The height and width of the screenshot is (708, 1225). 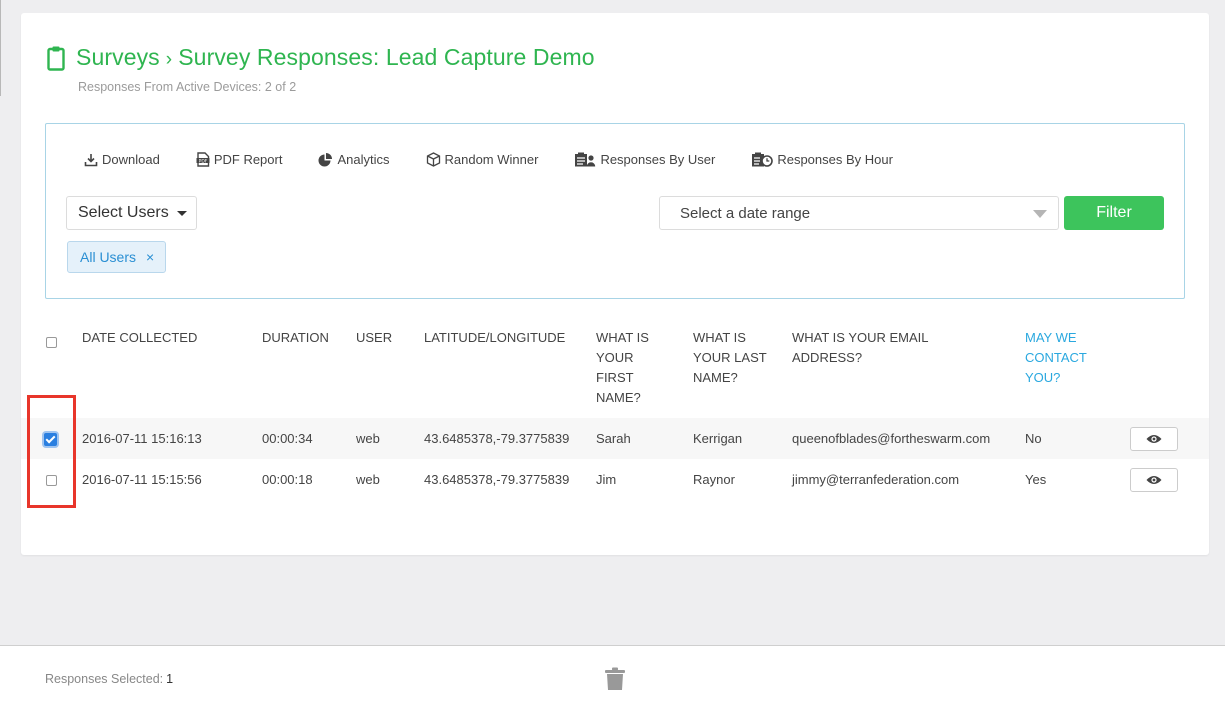 I want to click on cell-contact: No, so click(x=1077, y=438).